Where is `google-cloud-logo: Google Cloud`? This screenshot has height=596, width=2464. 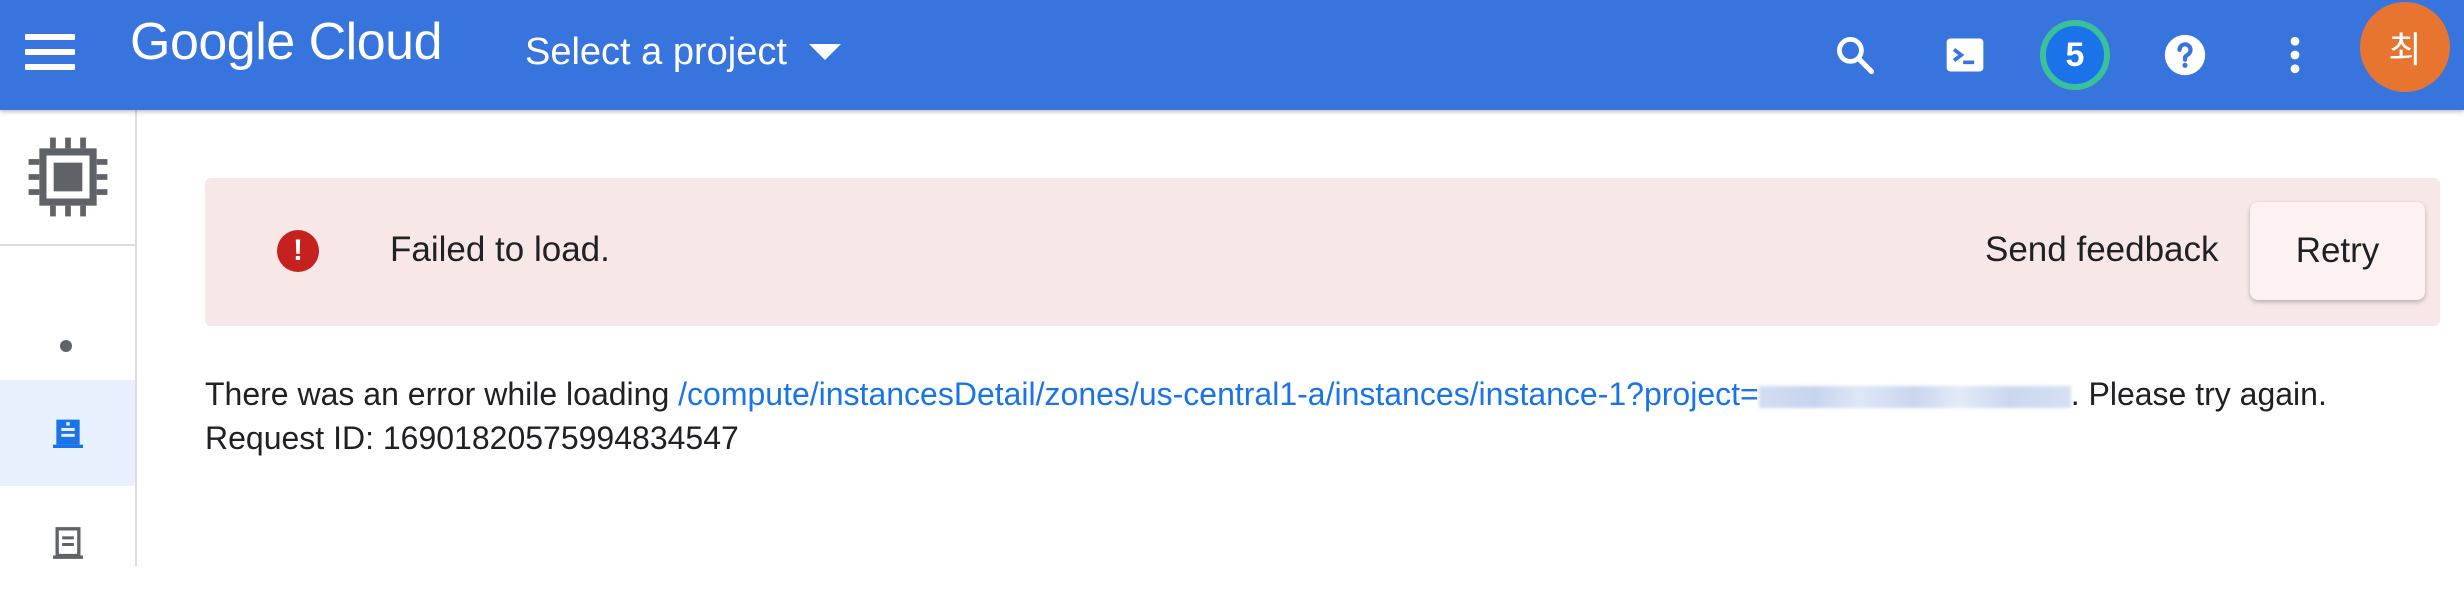
google-cloud-logo: Google Cloud is located at coordinates (286, 42).